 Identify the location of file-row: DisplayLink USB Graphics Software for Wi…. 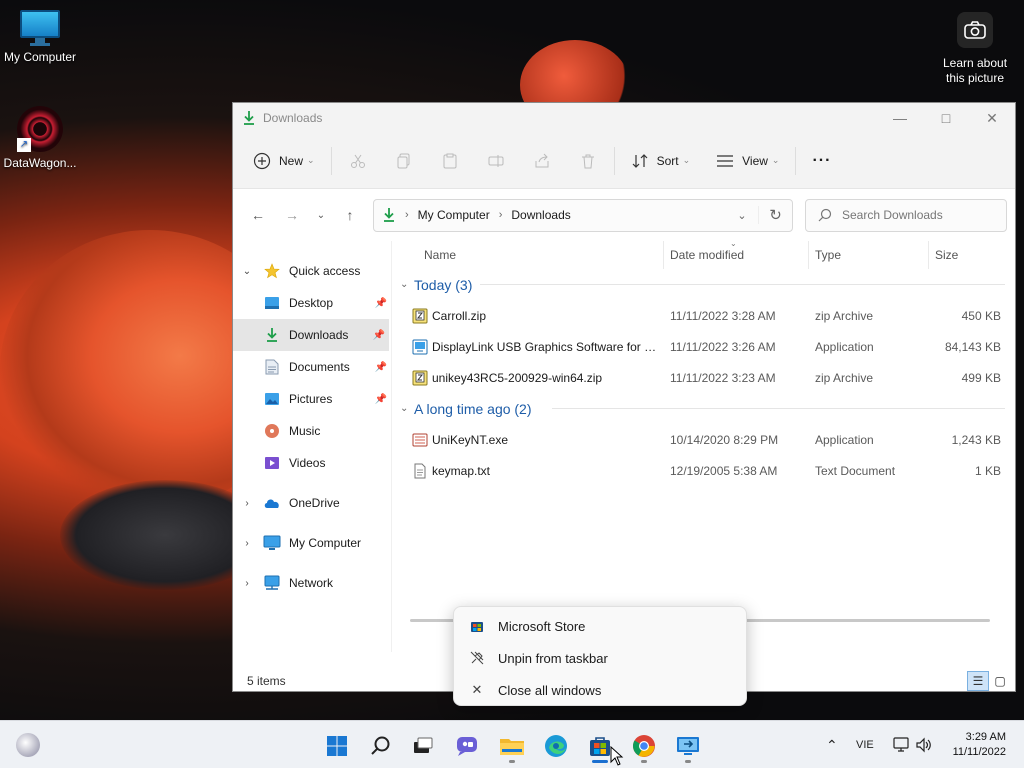
(703, 346).